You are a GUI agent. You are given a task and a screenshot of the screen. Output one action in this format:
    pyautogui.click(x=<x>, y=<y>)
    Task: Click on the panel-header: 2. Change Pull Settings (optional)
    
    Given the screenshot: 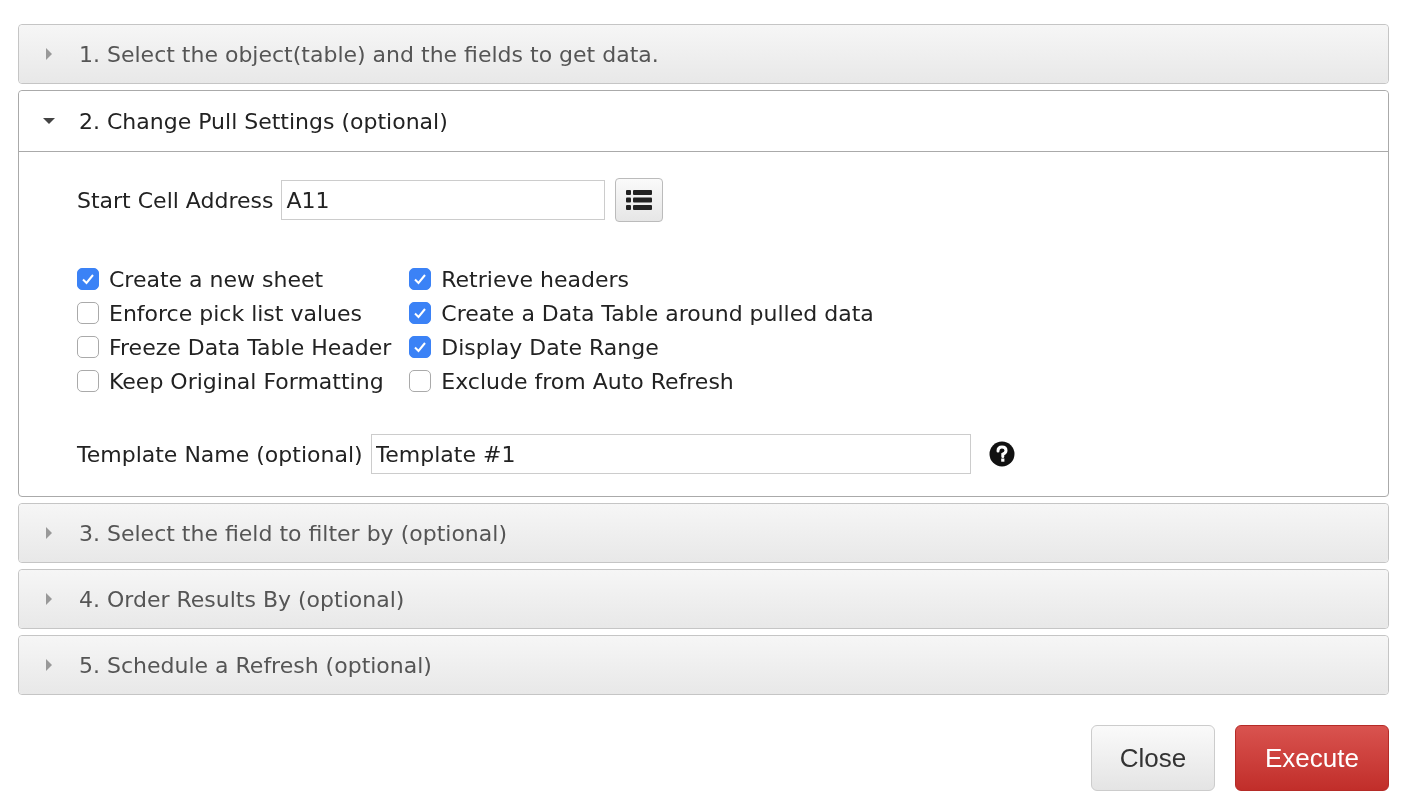 What is the action you would take?
    pyautogui.click(x=703, y=121)
    